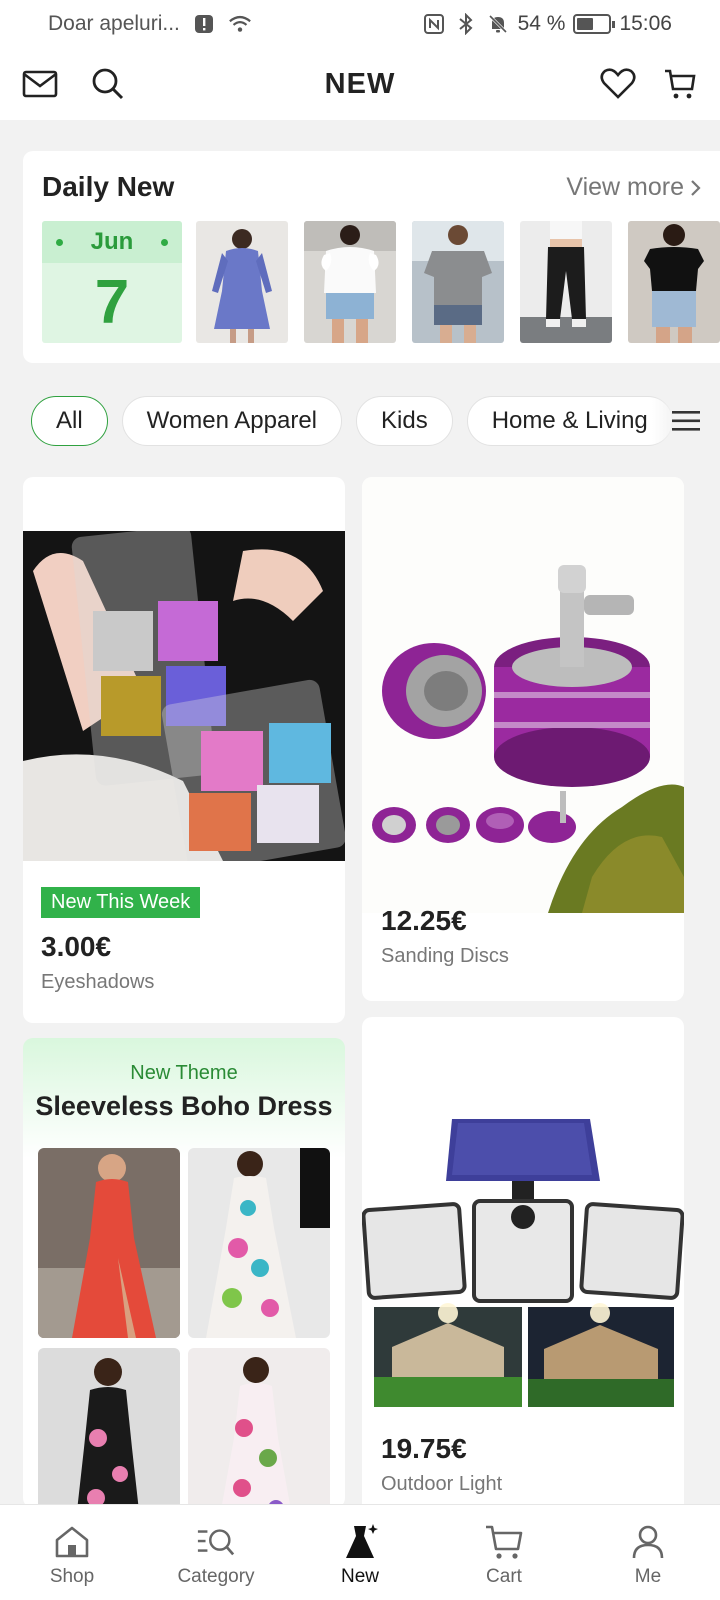 Image resolution: width=720 pixels, height=1600 pixels. I want to click on theme-image-pink-floral, so click(259, 1428).